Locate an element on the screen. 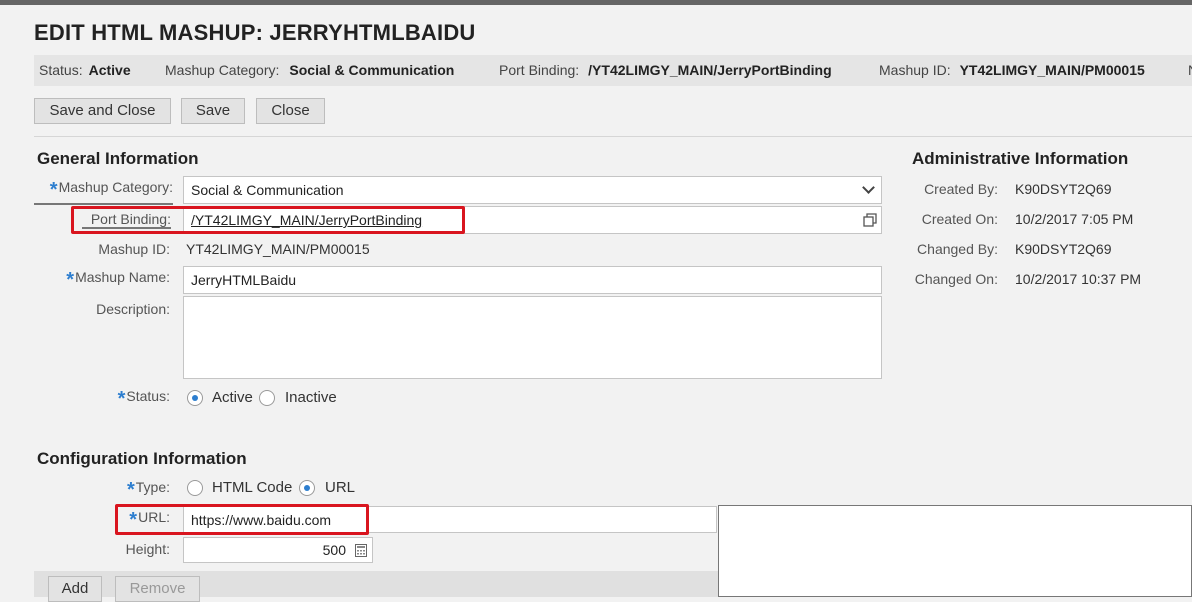 Image resolution: width=1192 pixels, height=602 pixels. status-summary: Status: Active is located at coordinates (85, 70).